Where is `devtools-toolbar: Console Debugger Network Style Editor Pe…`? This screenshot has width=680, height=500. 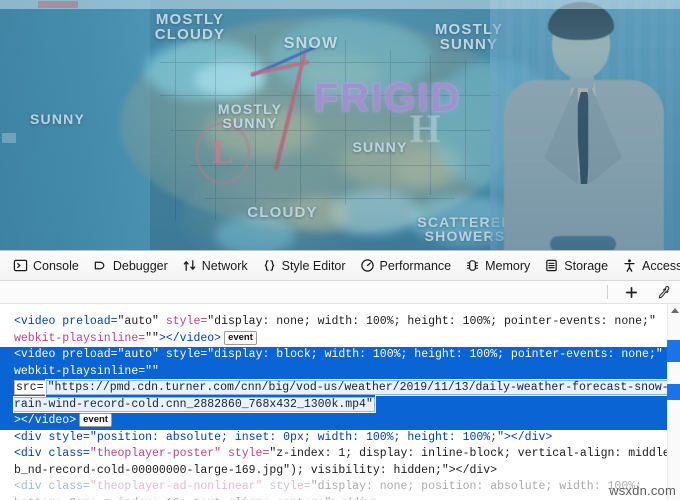 devtools-toolbar: Console Debugger Network Style Editor Pe… is located at coordinates (340, 266).